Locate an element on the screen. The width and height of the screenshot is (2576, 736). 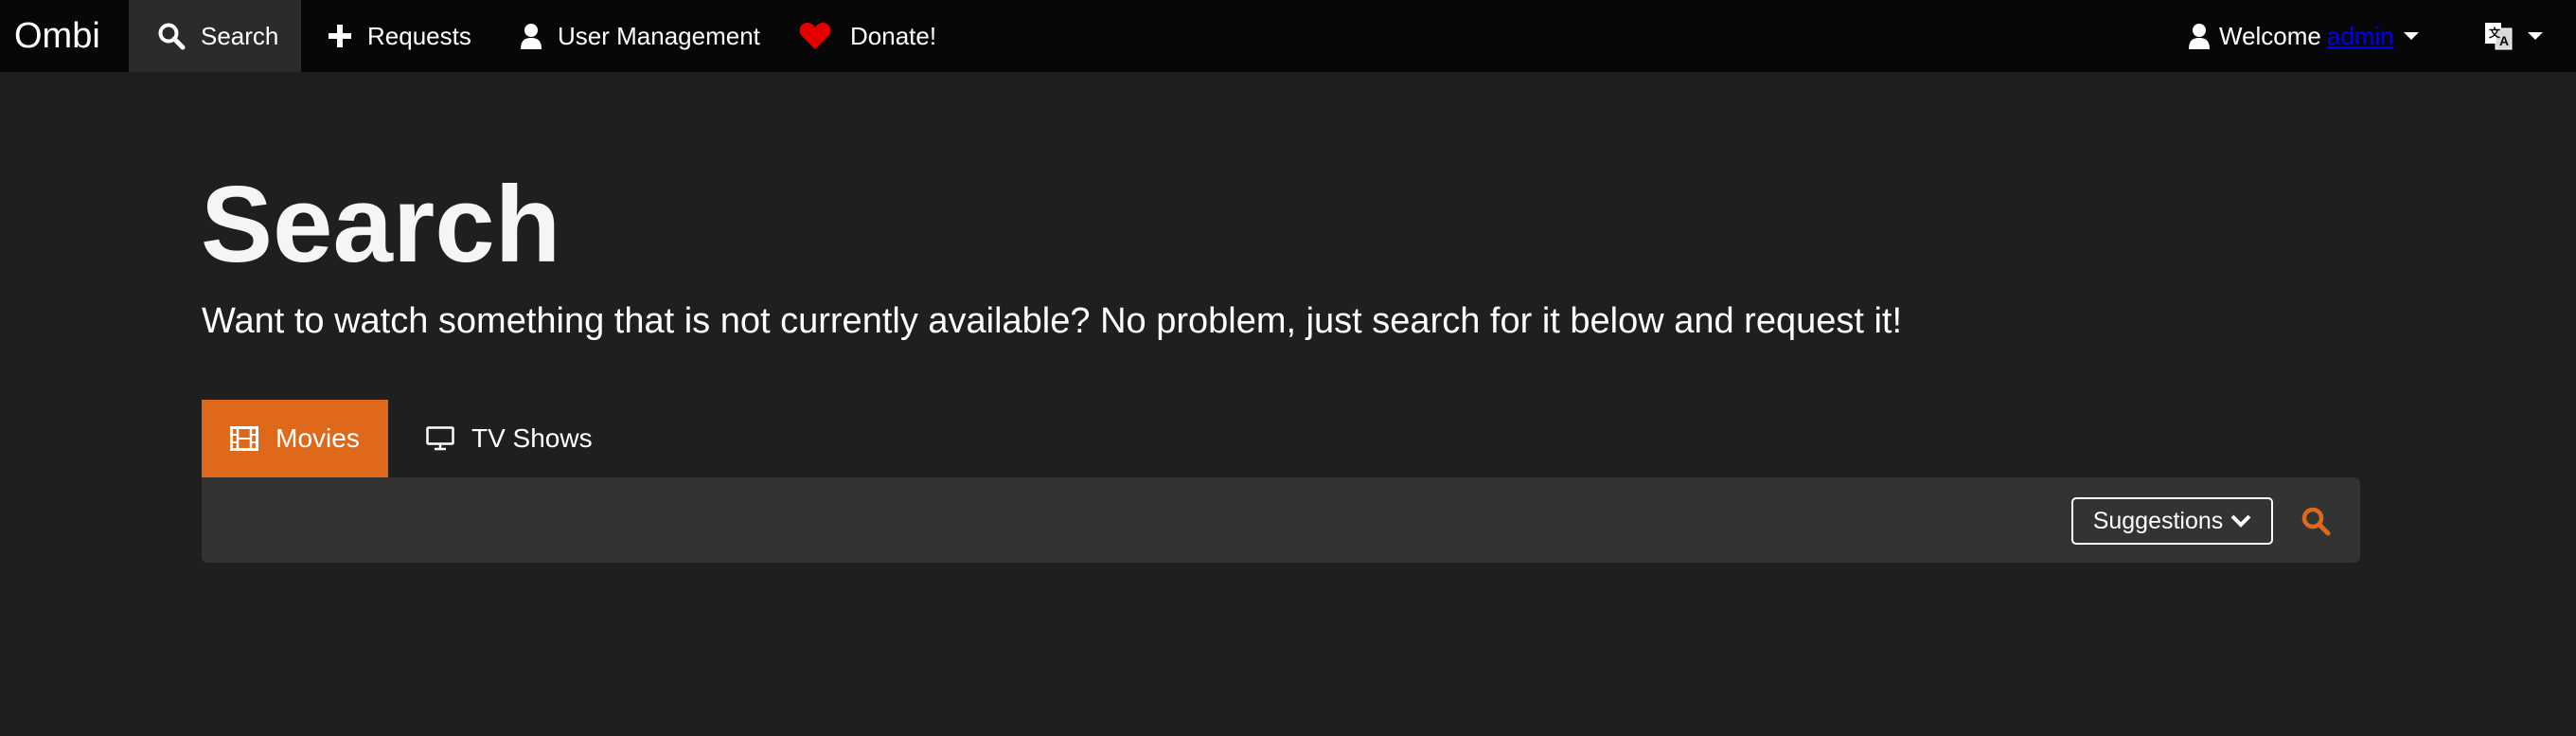
tab-label: Movies is located at coordinates (318, 438).